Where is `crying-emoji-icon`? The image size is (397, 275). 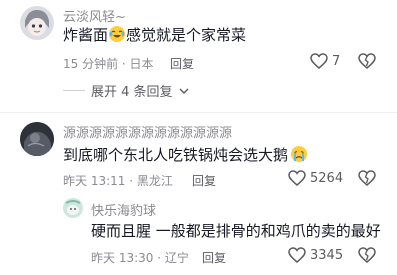 crying-emoji-icon is located at coordinates (299, 156).